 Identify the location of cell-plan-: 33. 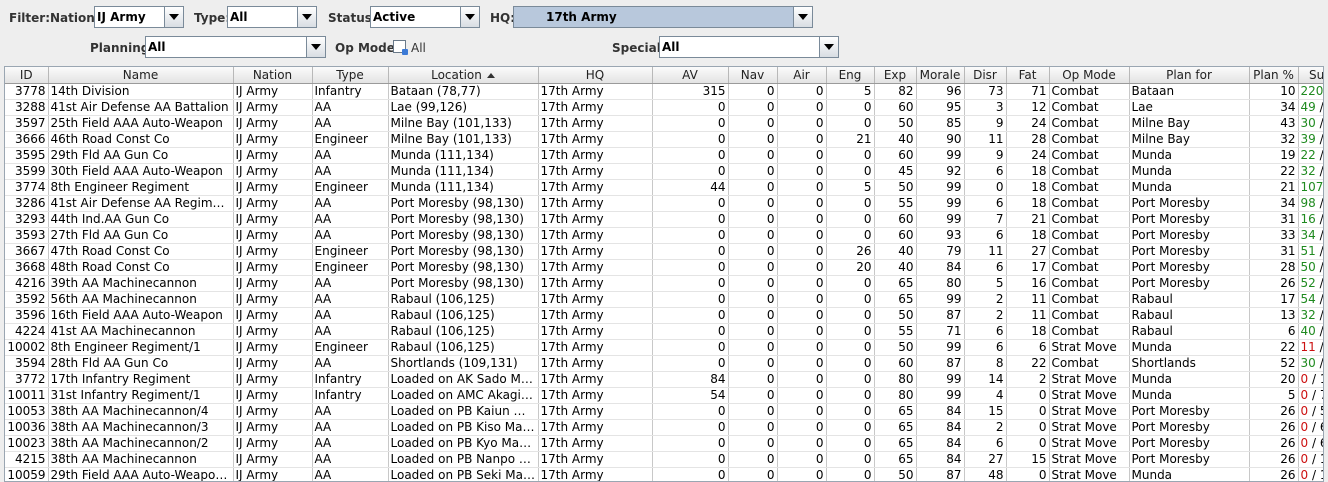
(1274, 235).